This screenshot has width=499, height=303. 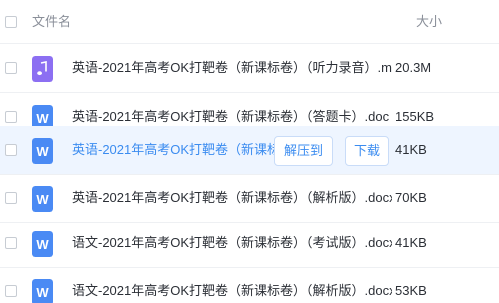 What do you see at coordinates (303, 151) in the screenshot?
I see `extract-to-button: 解压到` at bounding box center [303, 151].